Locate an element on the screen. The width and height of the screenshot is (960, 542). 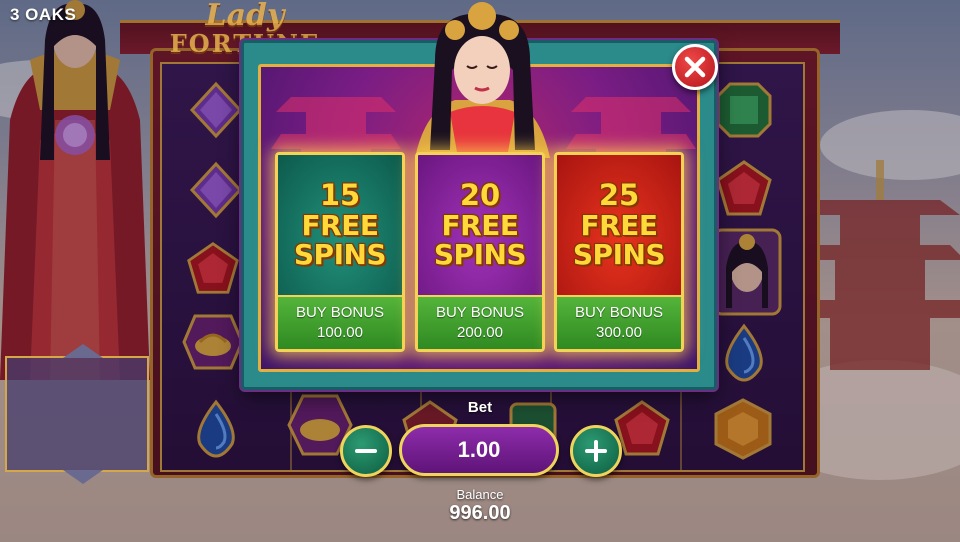
bonus-option-15-spins: 15 FREE SPINS BUY BONUS 100.00 is located at coordinates (340, 252).